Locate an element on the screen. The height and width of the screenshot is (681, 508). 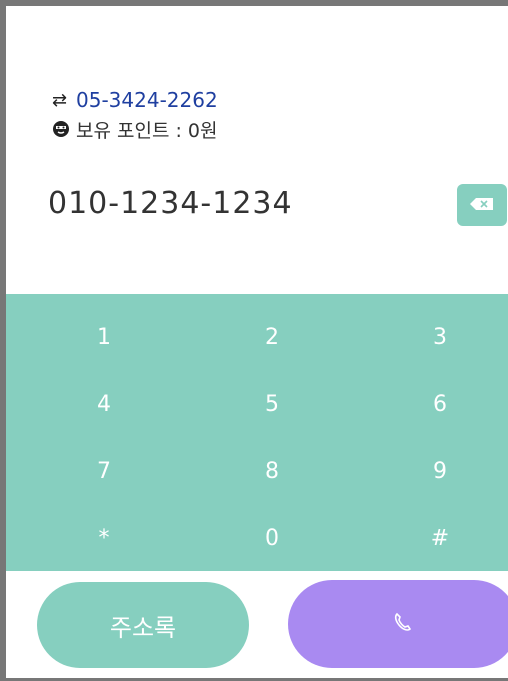
caller-info: ⇄ 05-3424-2262 보유 포인트 : 0원 is located at coordinates (135, 114).